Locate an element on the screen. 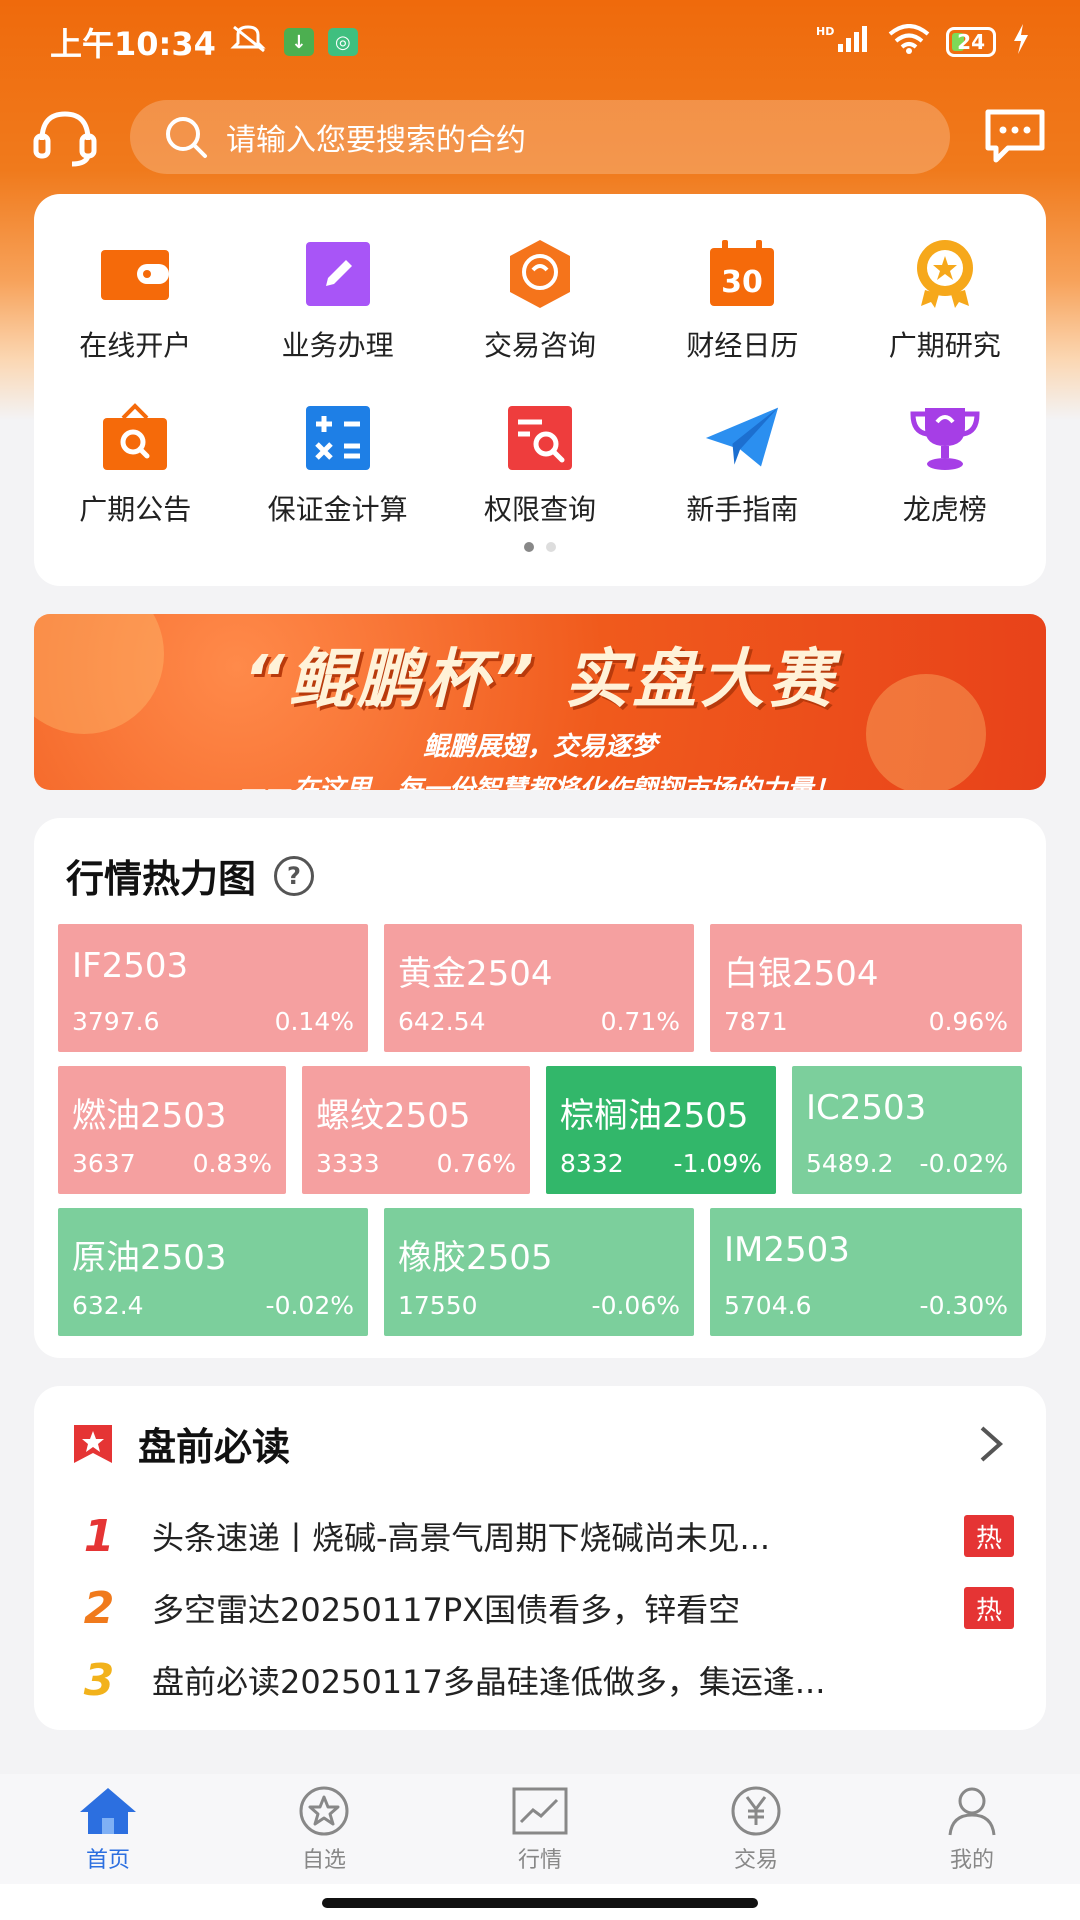  tile-price: 7871 is located at coordinates (756, 1021).